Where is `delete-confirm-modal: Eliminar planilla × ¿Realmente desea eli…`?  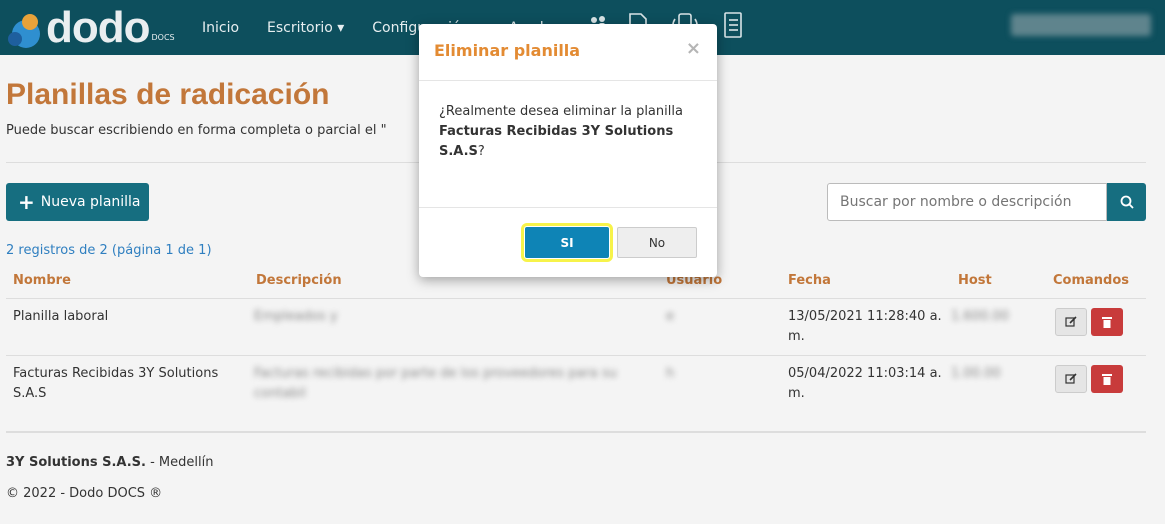 delete-confirm-modal: Eliminar planilla × ¿Realmente desea eli… is located at coordinates (568, 150).